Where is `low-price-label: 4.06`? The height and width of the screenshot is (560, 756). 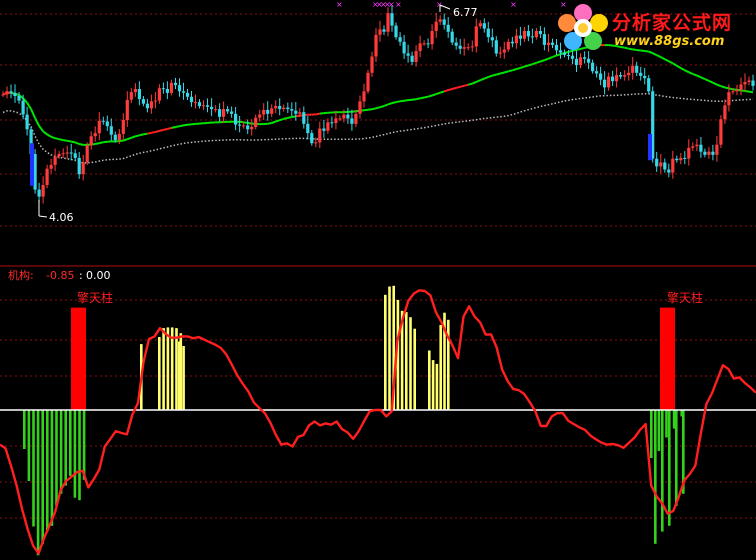 low-price-label: 4.06 is located at coordinates (61, 217).